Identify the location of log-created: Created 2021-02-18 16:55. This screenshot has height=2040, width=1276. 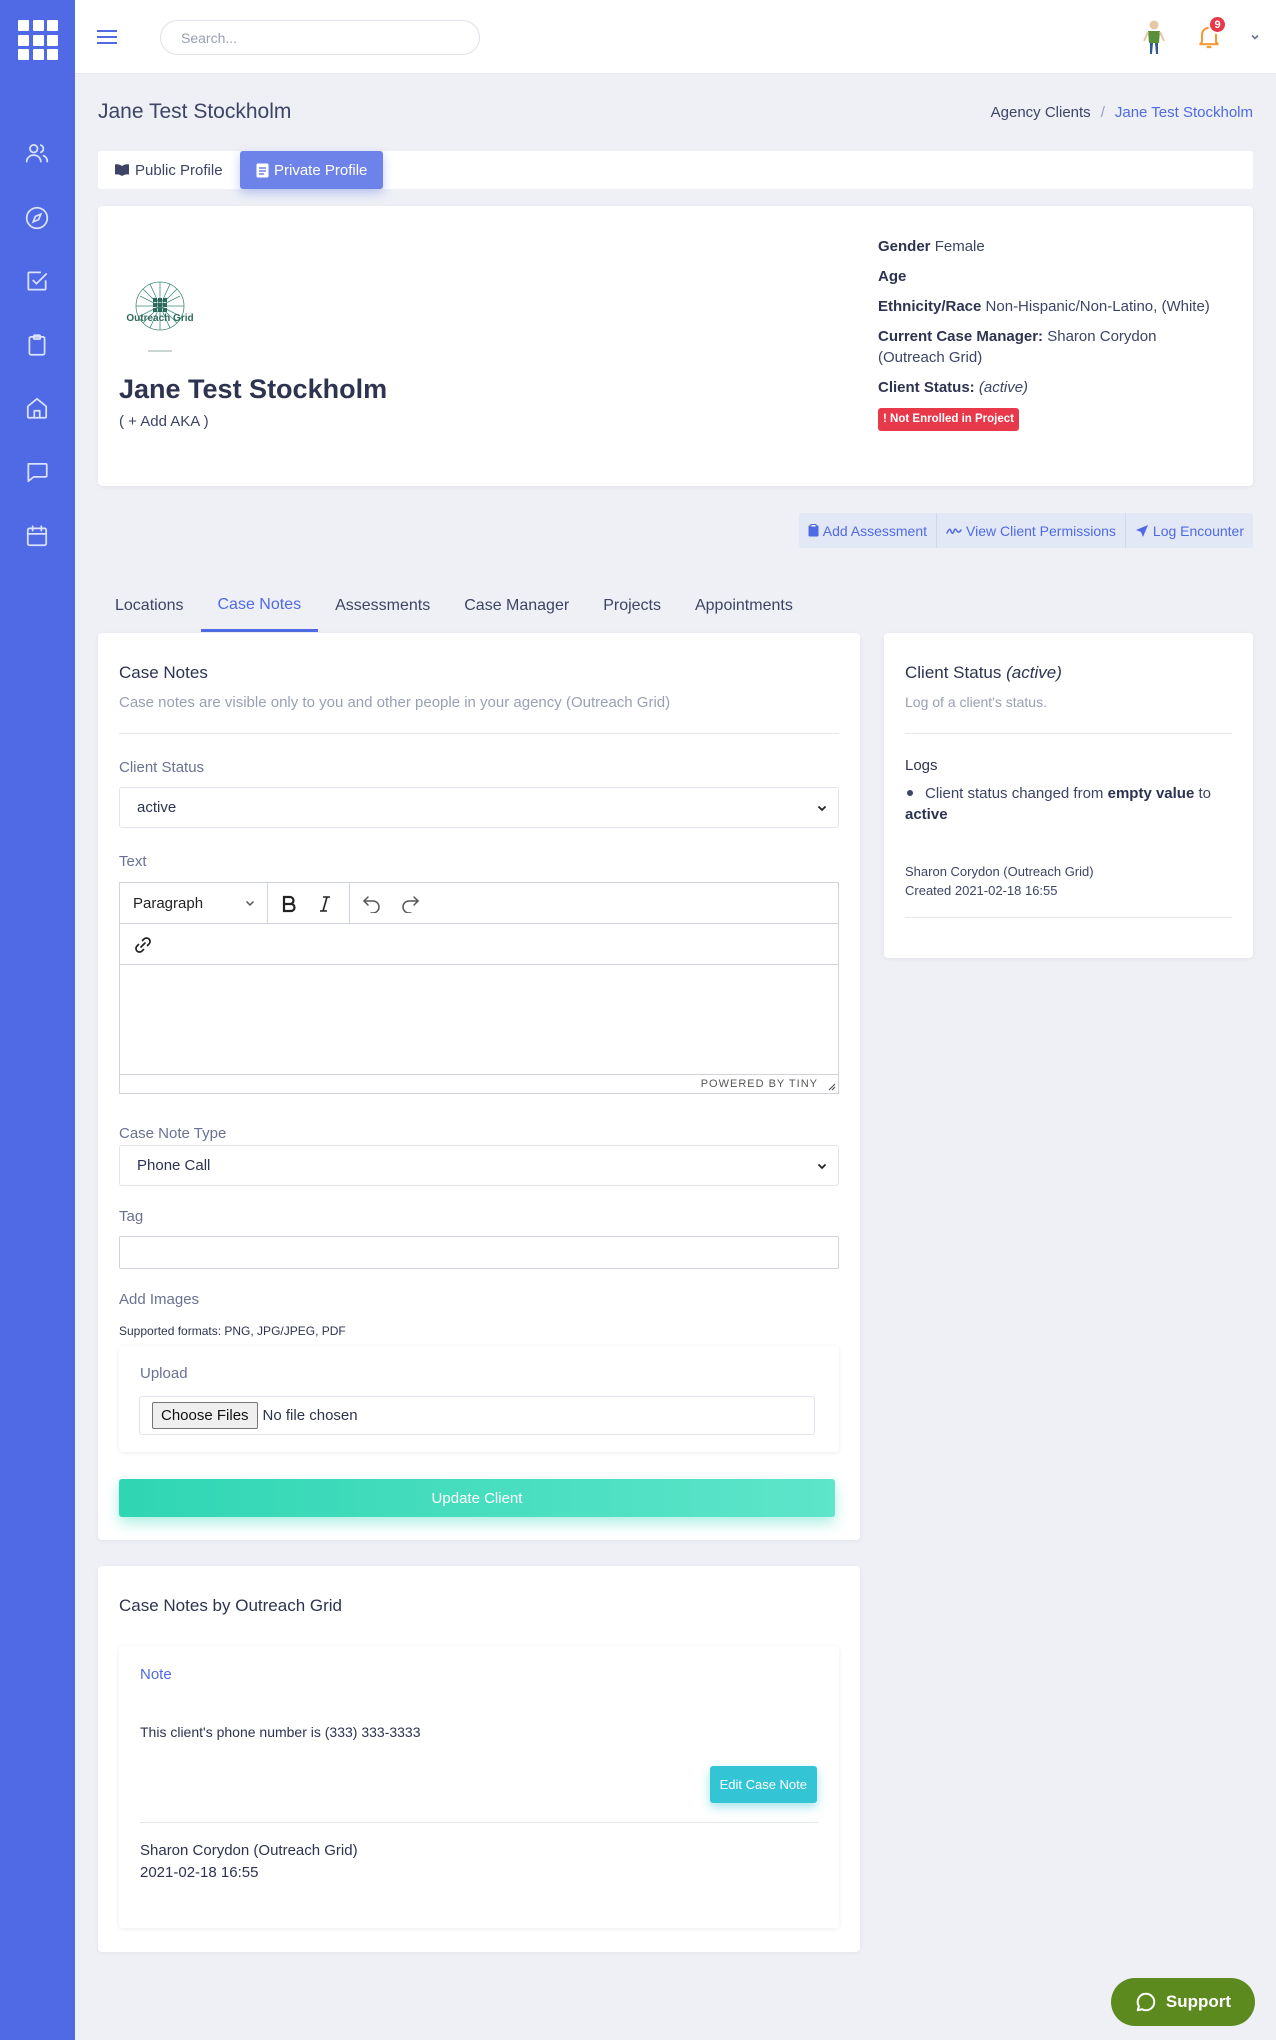
(981, 890).